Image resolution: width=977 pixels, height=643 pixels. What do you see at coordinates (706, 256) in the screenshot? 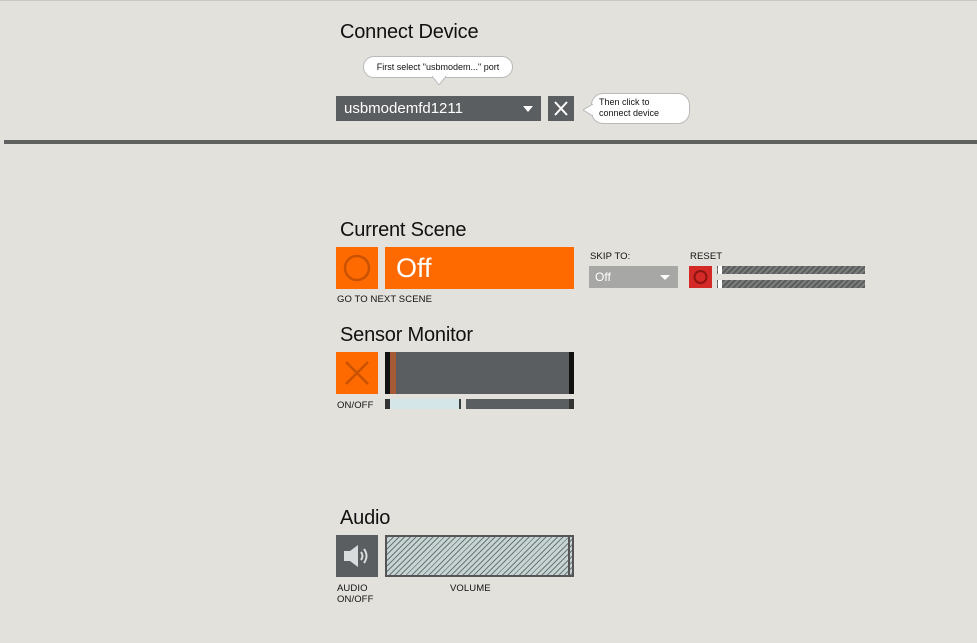
I see `reset-label: RESET` at bounding box center [706, 256].